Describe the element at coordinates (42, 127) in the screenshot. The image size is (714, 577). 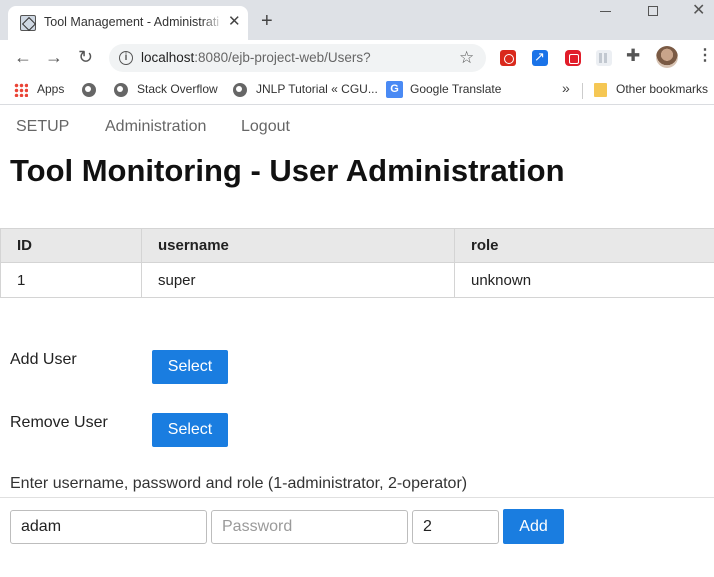
I see `nav-setup-link: SETUP` at that location.